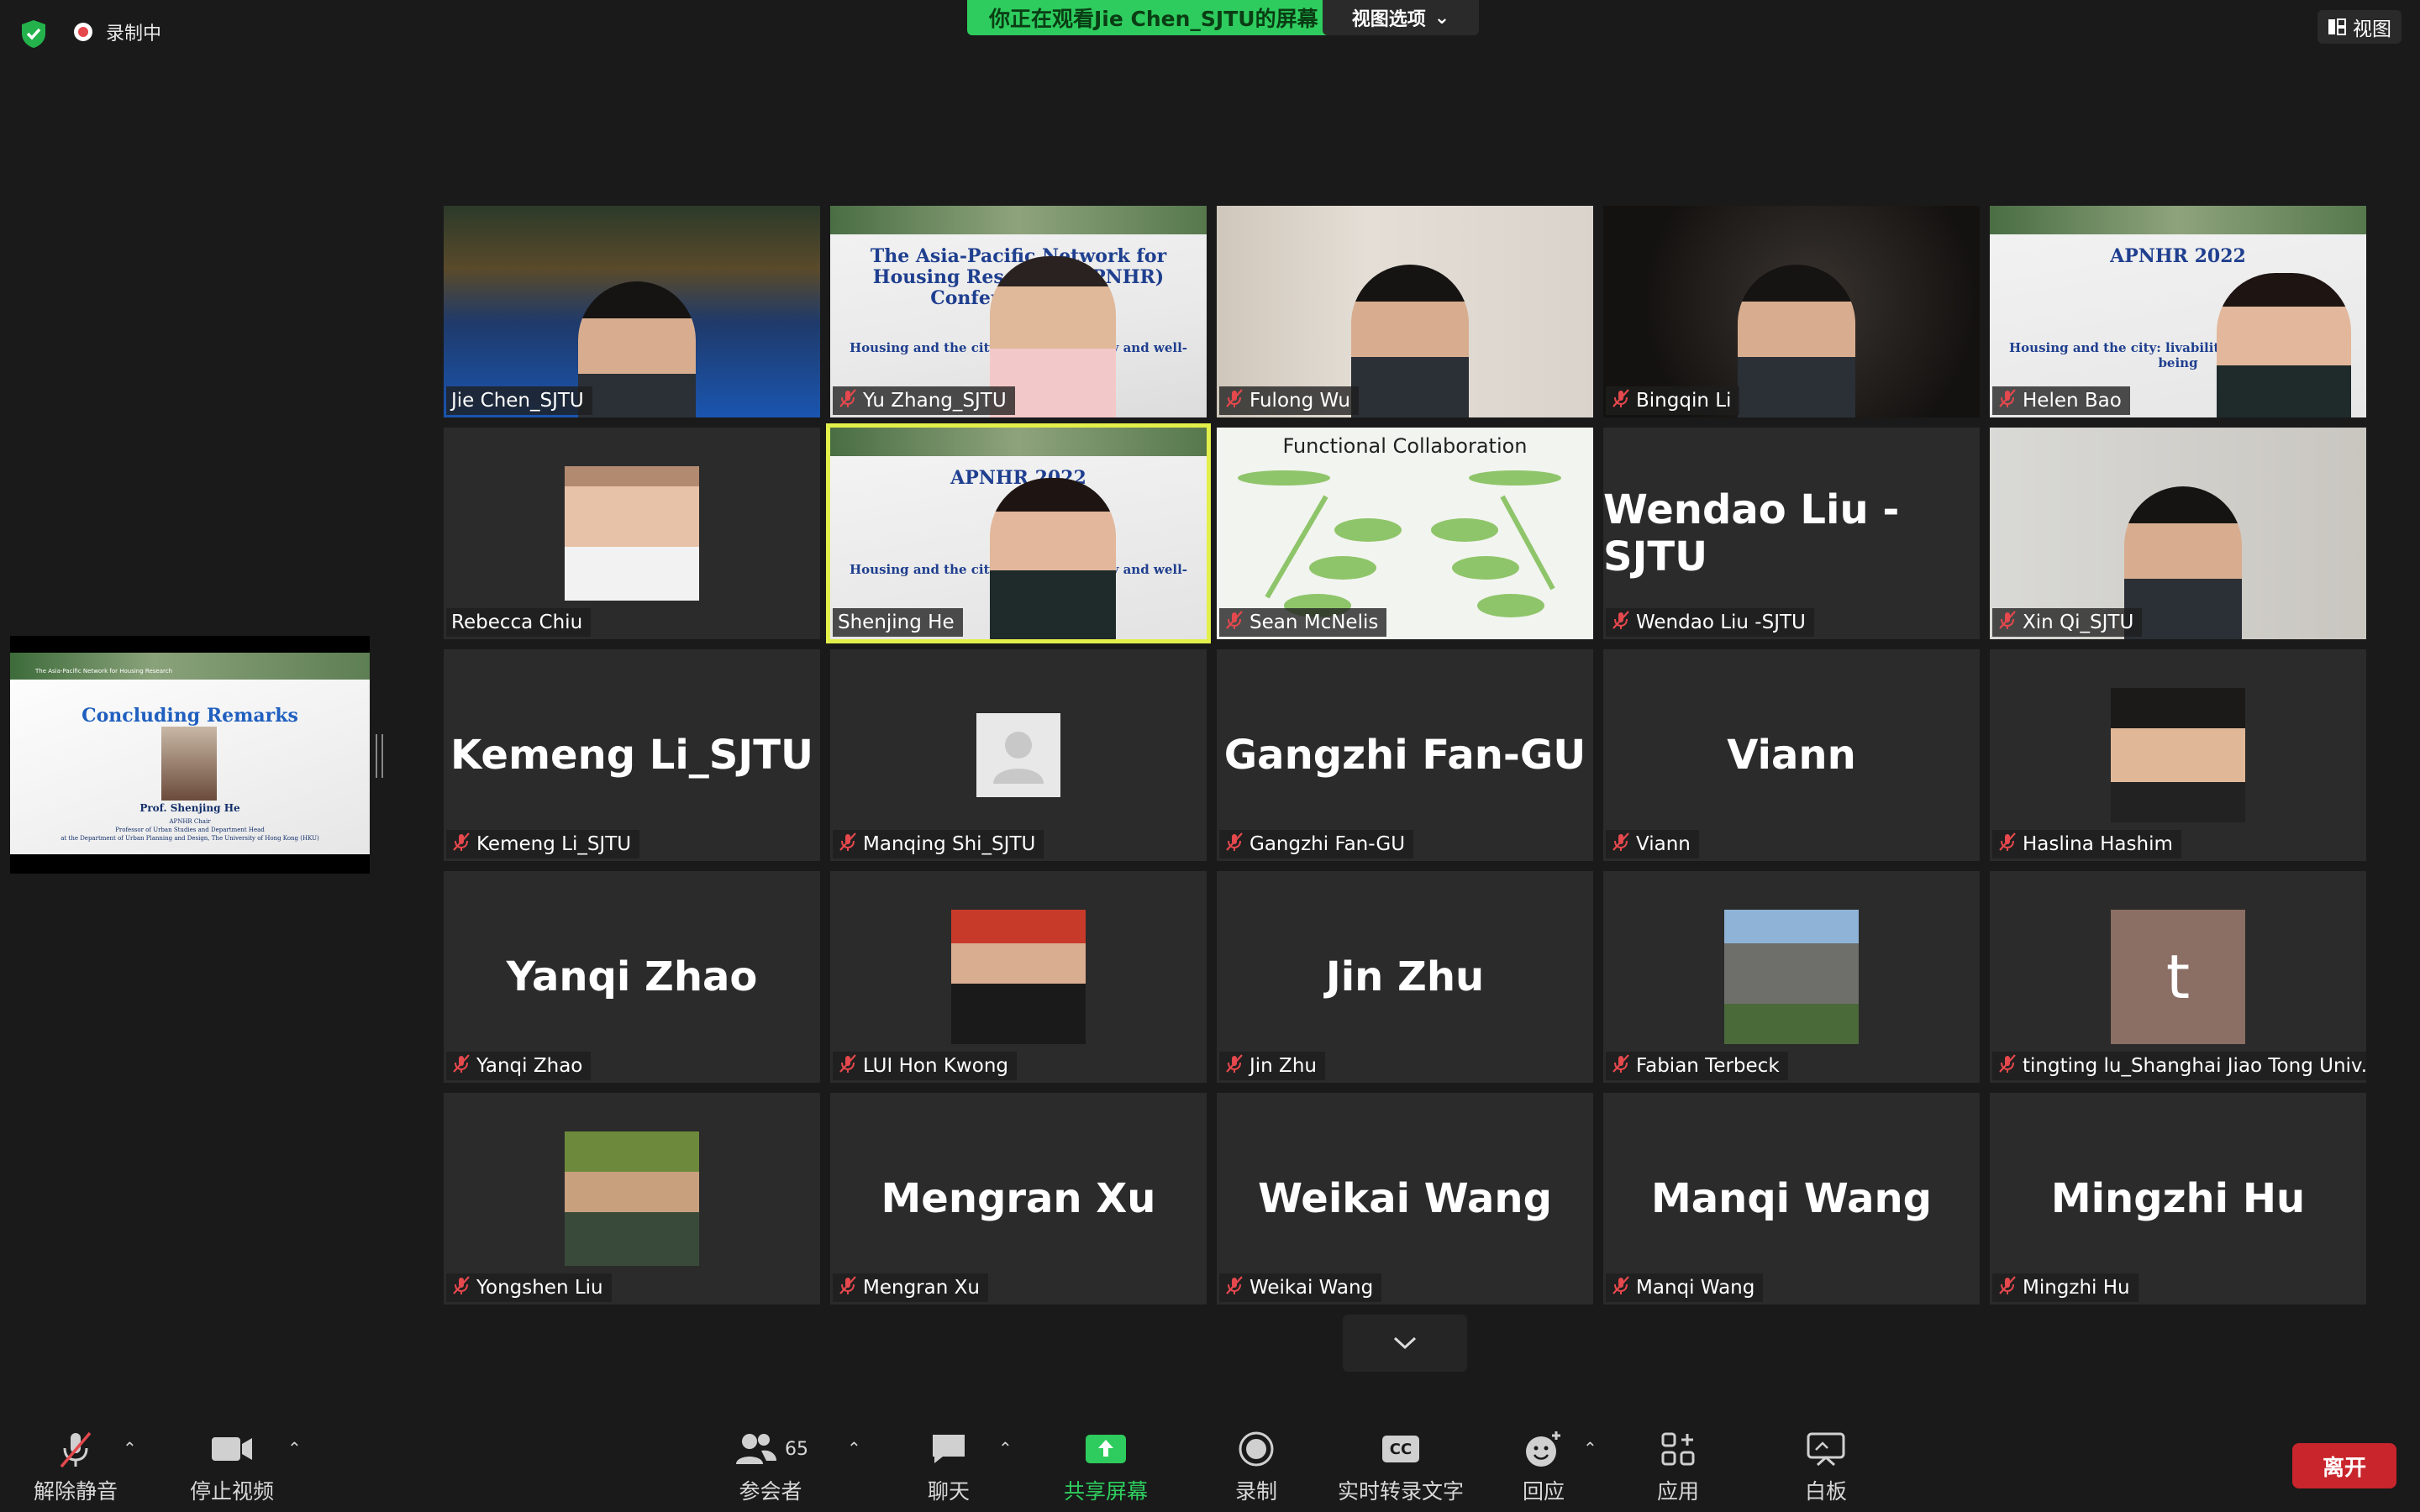 This screenshot has width=2420, height=1512. Describe the element at coordinates (1405, 1199) in the screenshot. I see `participant-tile: Weikai Wang Weikai Wang` at that location.